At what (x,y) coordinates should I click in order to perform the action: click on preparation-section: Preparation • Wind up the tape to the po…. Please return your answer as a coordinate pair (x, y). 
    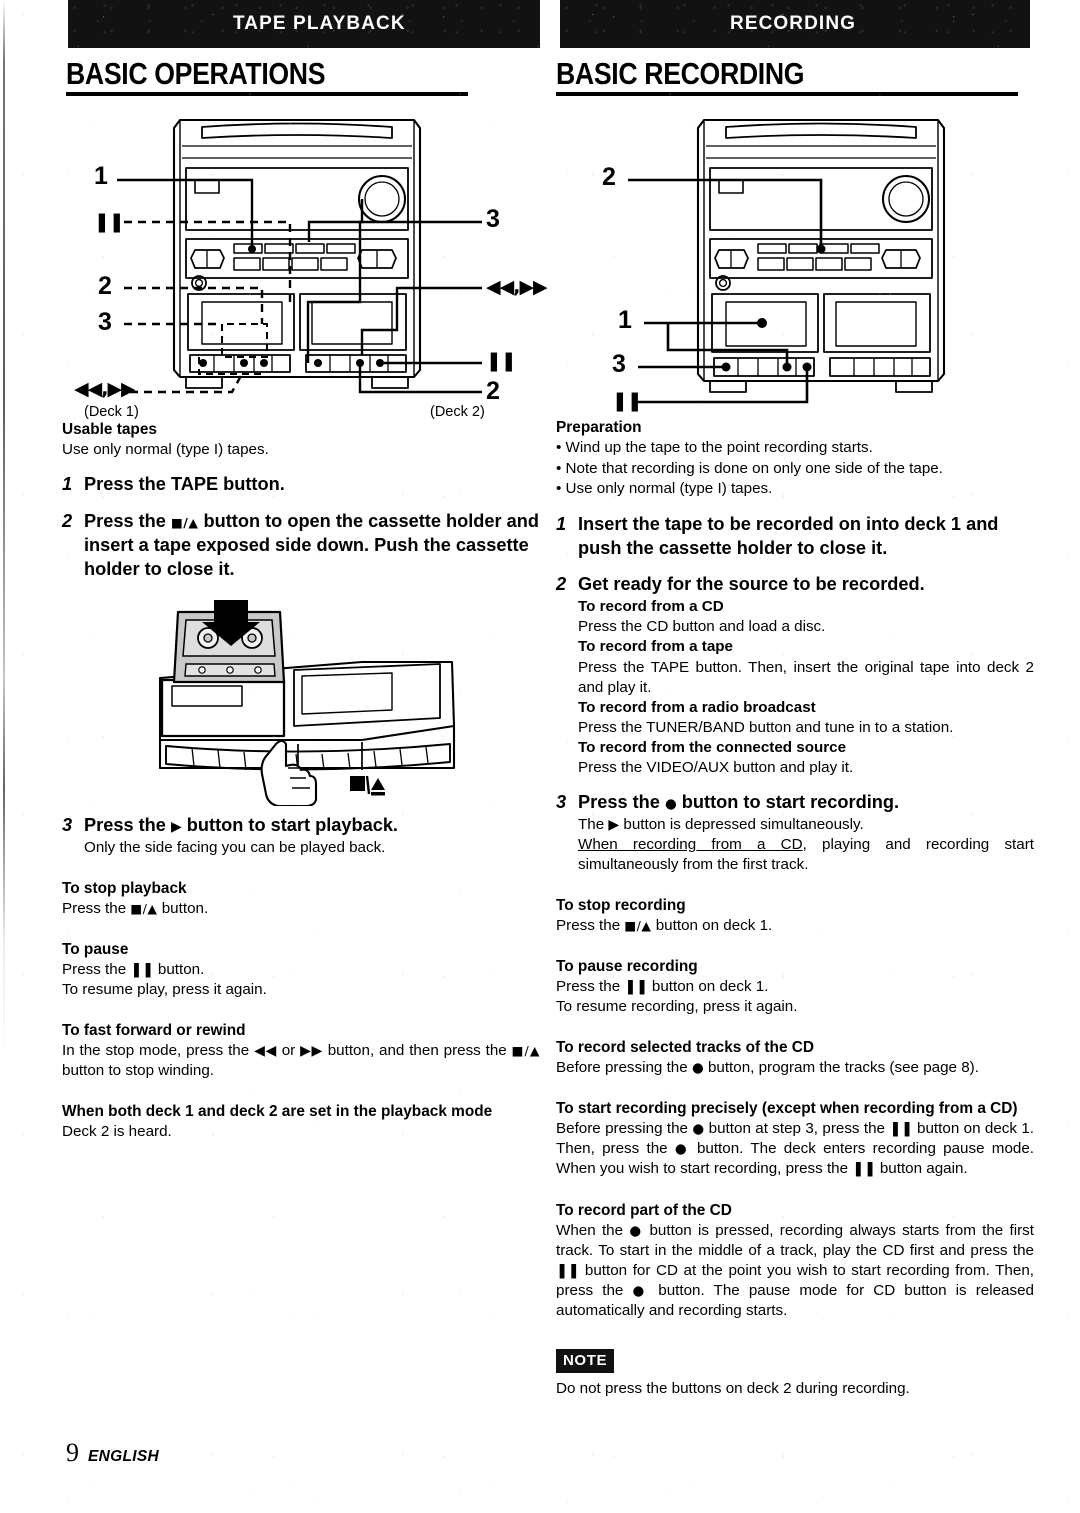
    Looking at the image, I should click on (795, 459).